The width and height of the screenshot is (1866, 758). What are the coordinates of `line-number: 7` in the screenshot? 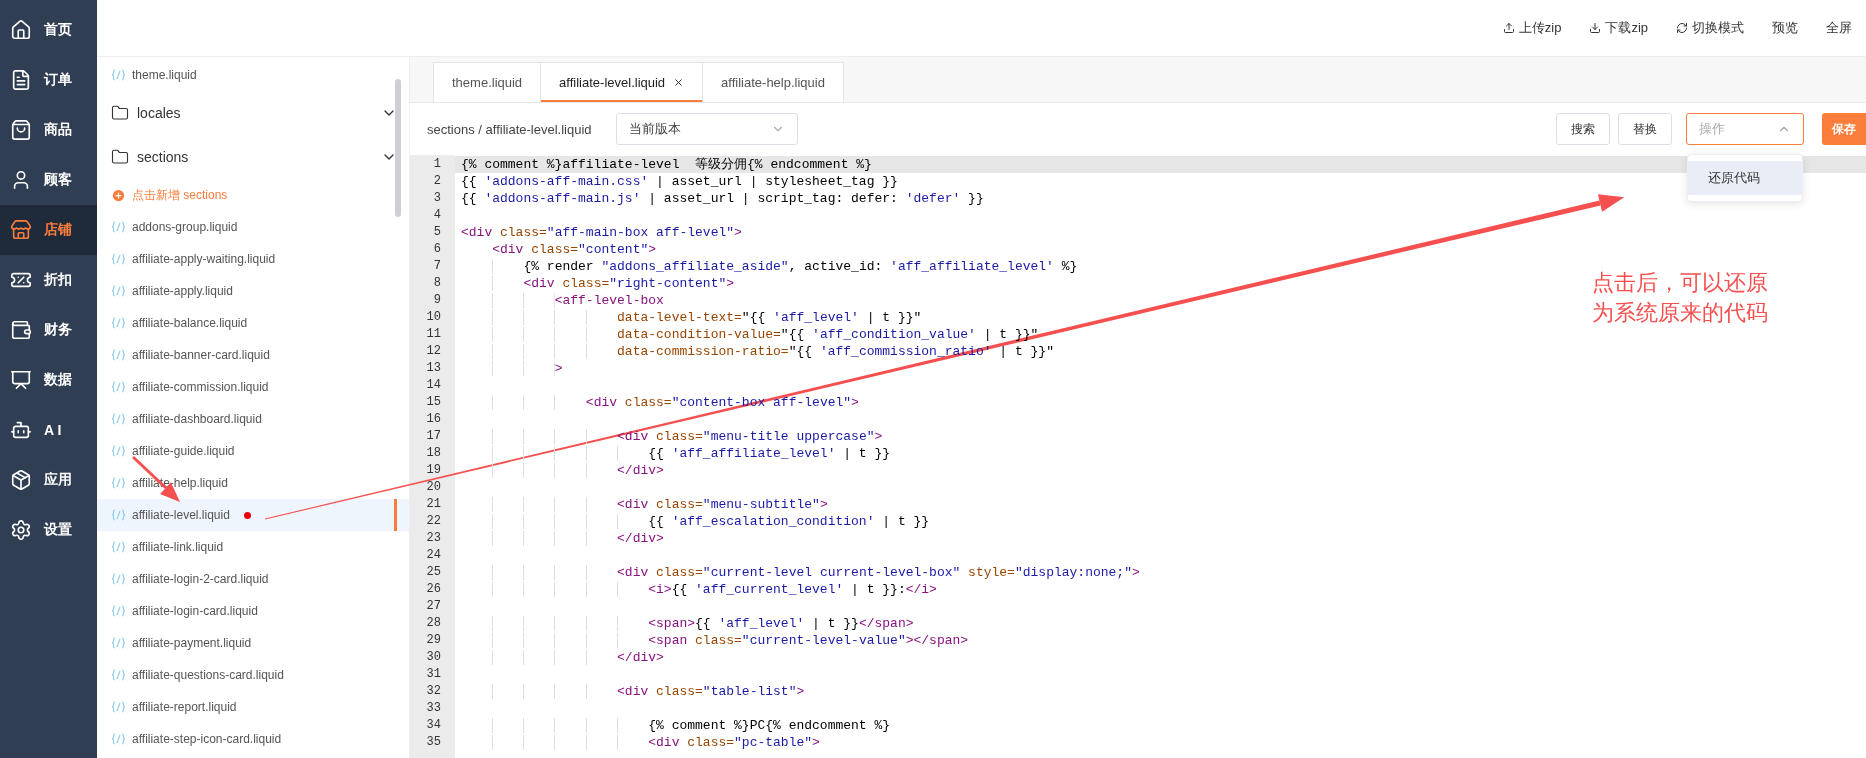 It's located at (437, 266).